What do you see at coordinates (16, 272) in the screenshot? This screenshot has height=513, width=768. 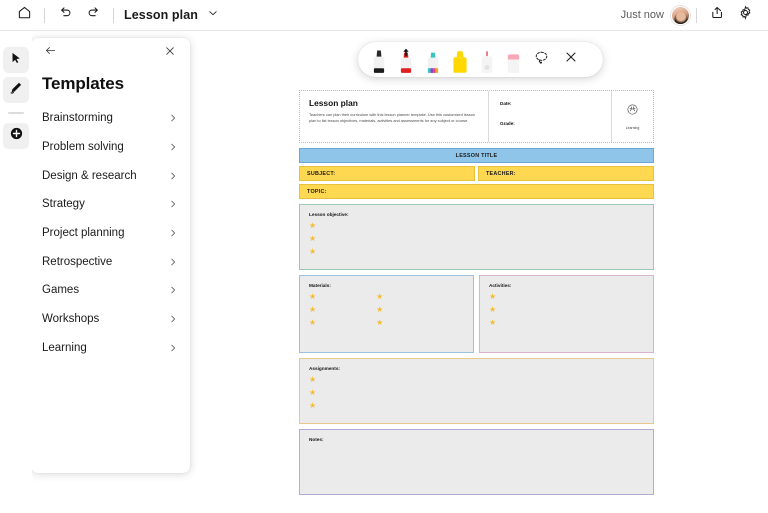 I see `tool-rail` at bounding box center [16, 272].